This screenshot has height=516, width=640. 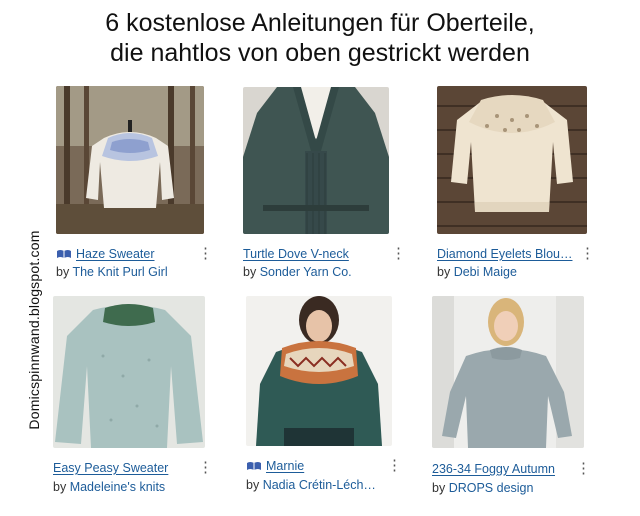 I want to click on pattern-name-row: Turtle Dove V-neck, so click(x=296, y=254).